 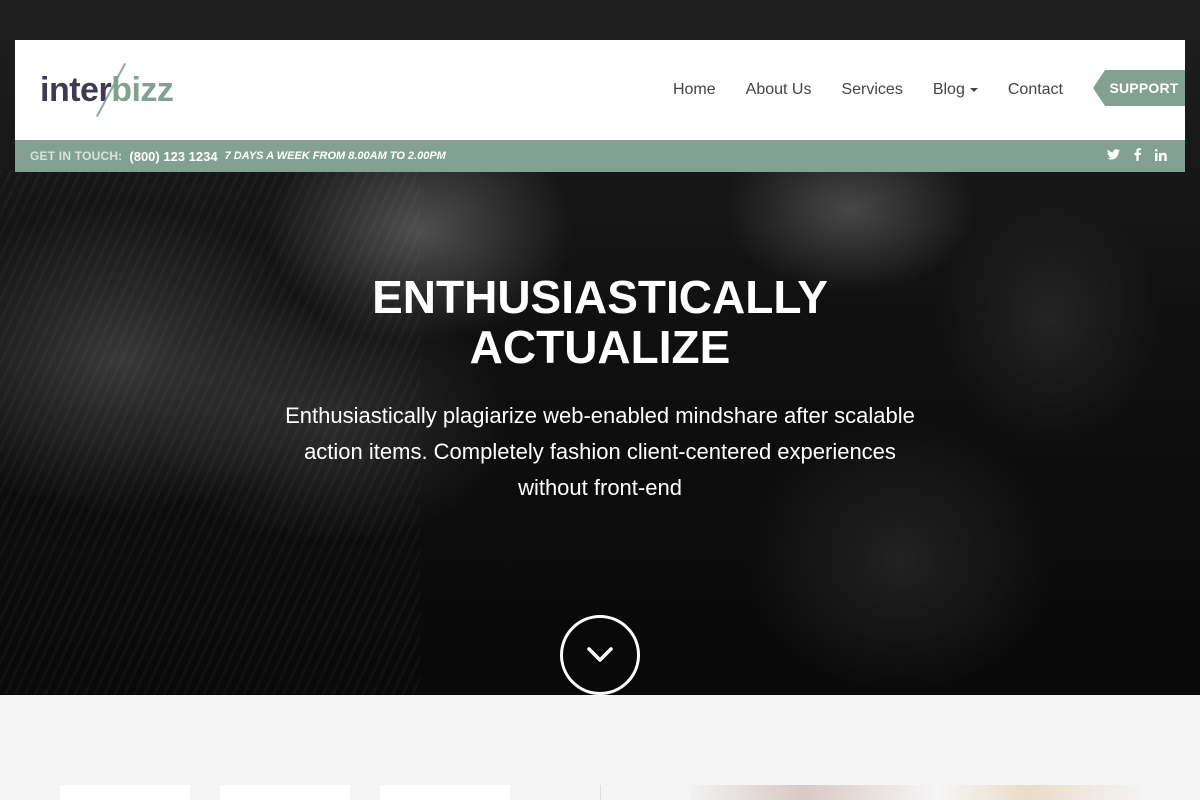 What do you see at coordinates (779, 90) in the screenshot?
I see `nav-item-about-us: About Us` at bounding box center [779, 90].